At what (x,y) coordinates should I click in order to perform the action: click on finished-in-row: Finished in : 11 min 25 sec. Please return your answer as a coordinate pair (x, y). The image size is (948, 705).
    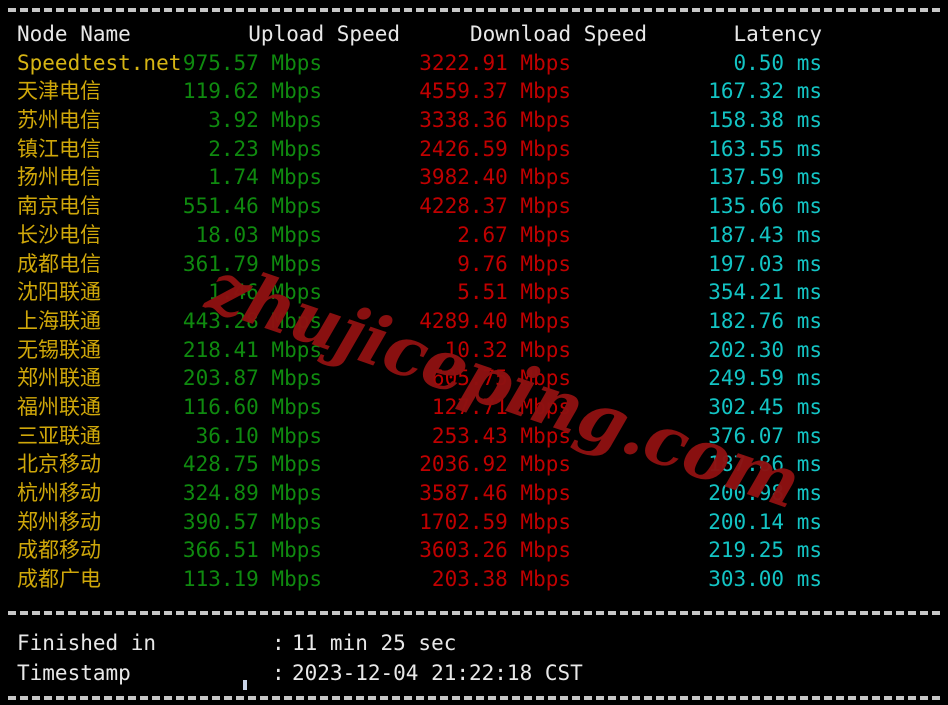
    Looking at the image, I should click on (474, 643).